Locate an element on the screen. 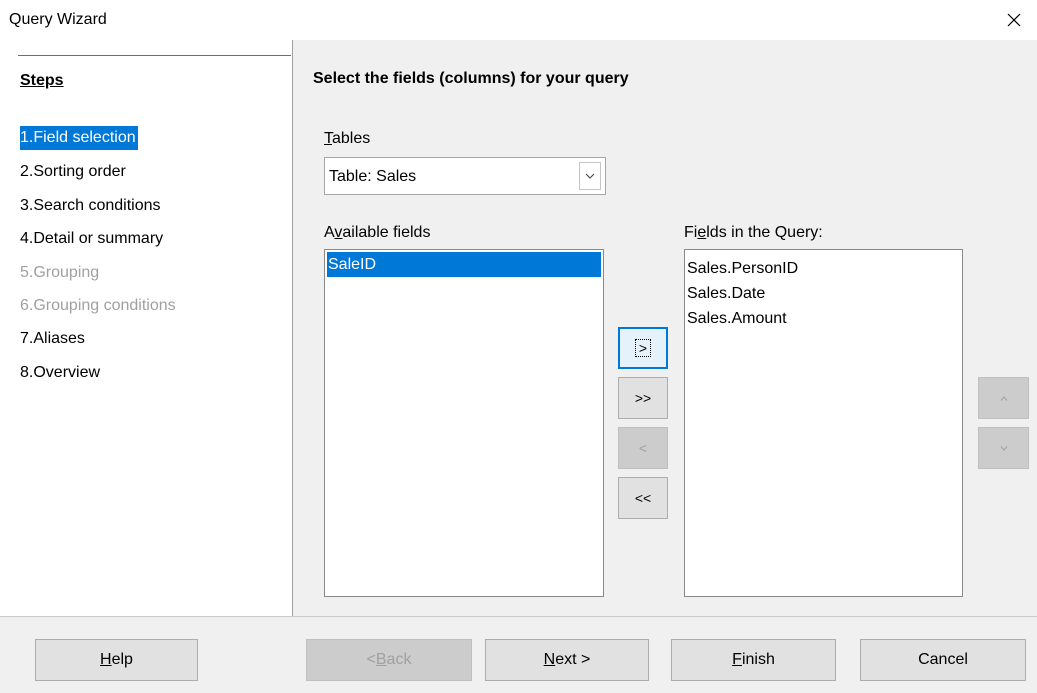  help-button: Help is located at coordinates (116, 660).